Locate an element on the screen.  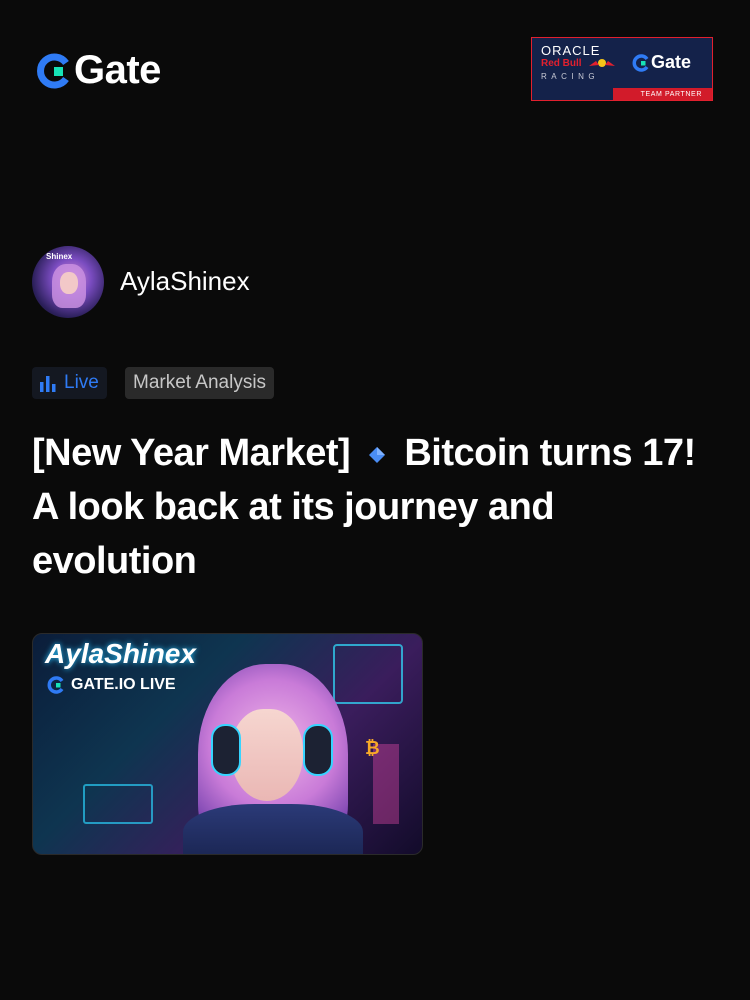
illustration-body is located at coordinates (273, 829).